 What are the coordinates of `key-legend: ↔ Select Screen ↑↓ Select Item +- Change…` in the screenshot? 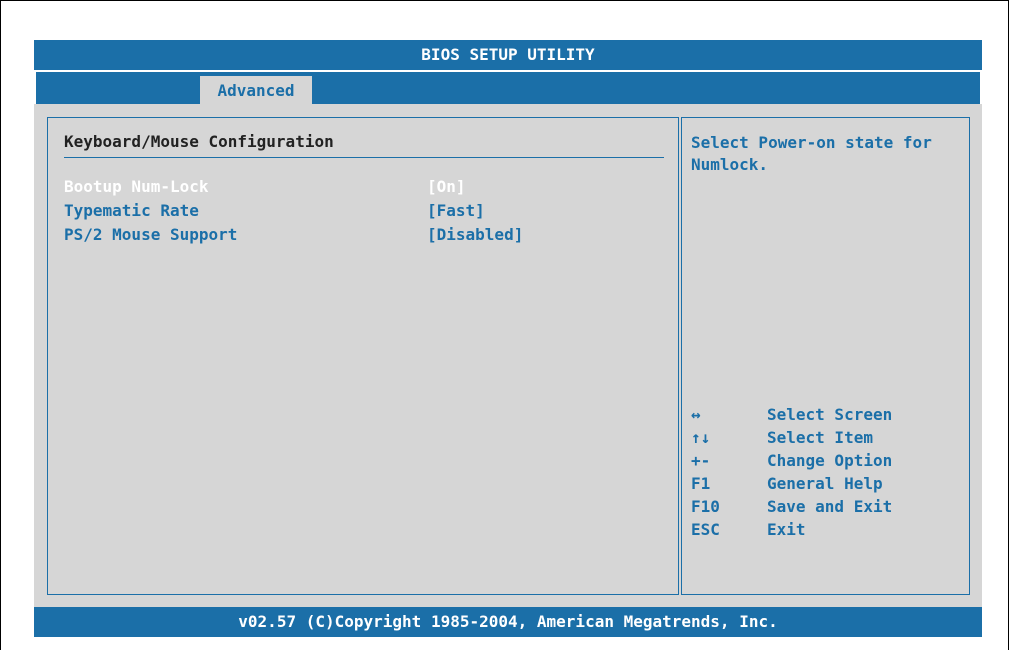 It's located at (826, 472).